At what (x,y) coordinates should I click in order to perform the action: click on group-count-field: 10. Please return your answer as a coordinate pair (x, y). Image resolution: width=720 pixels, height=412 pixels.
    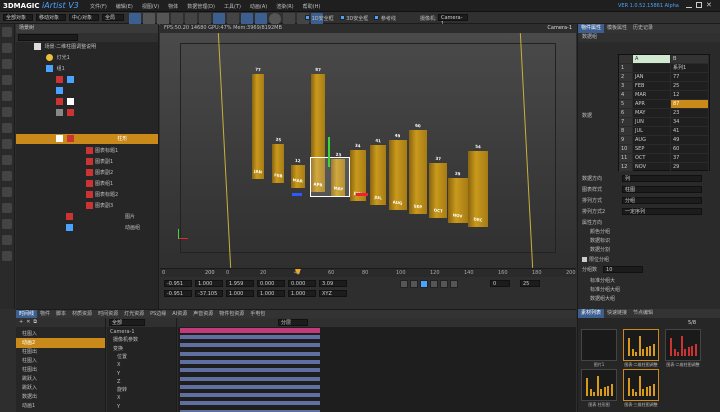
    Looking at the image, I should click on (623, 269).